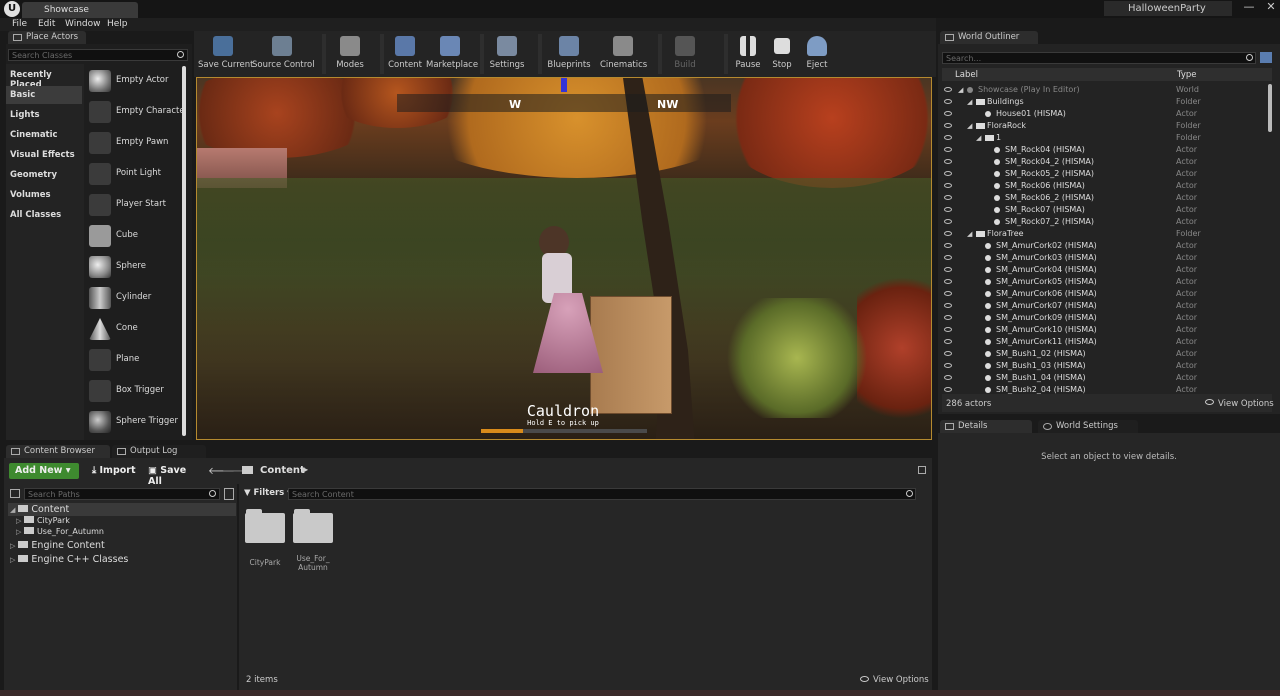 The image size is (1280, 696). I want to click on category-basic: Basic, so click(44, 95).